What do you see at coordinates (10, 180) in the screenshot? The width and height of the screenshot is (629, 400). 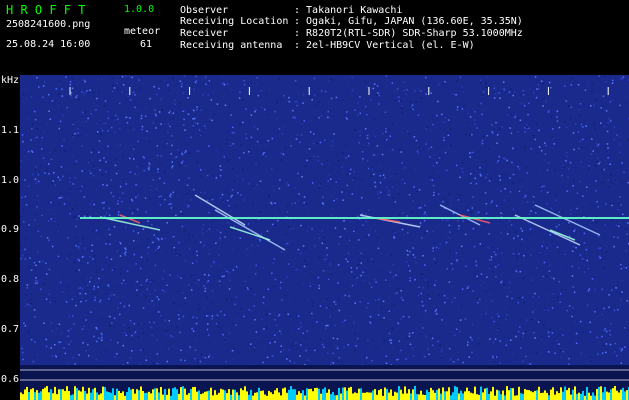 I see `y-tick-label: 1.0` at bounding box center [10, 180].